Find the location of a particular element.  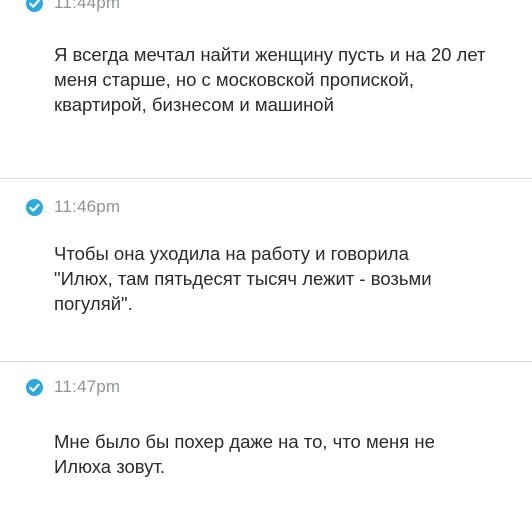

message-header: 11:46pm is located at coordinates (72, 207).